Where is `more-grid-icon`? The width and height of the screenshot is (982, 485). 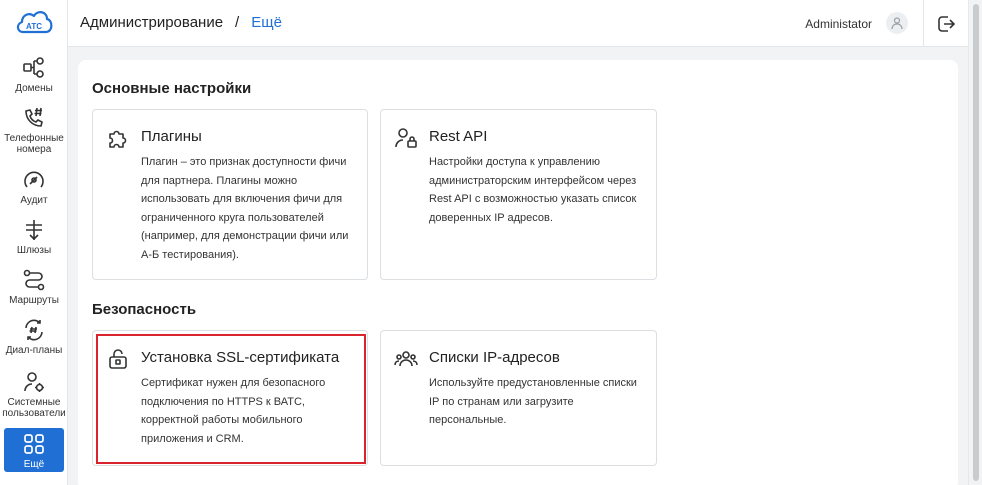 more-grid-icon is located at coordinates (34, 444).